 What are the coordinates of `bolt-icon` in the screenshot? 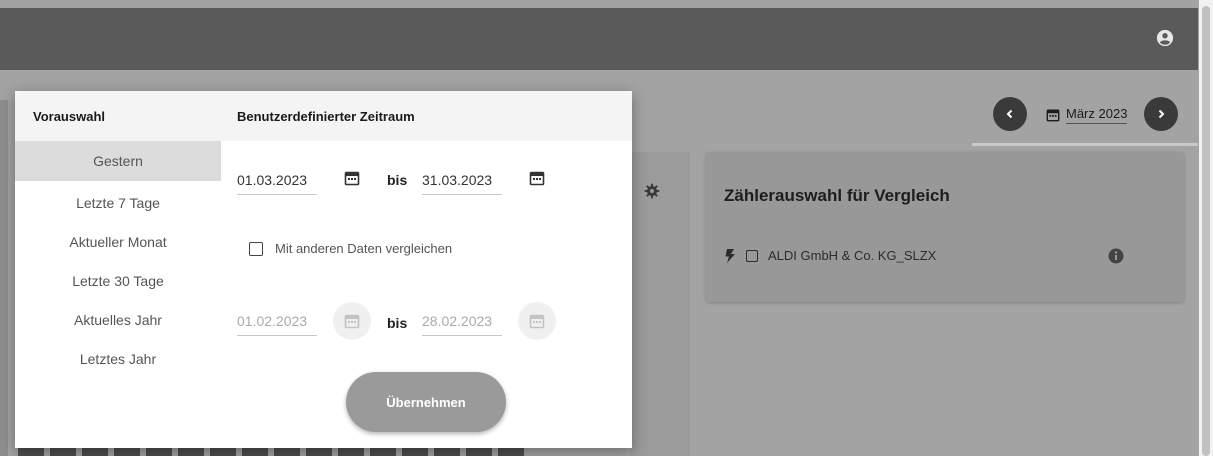 It's located at (730, 255).